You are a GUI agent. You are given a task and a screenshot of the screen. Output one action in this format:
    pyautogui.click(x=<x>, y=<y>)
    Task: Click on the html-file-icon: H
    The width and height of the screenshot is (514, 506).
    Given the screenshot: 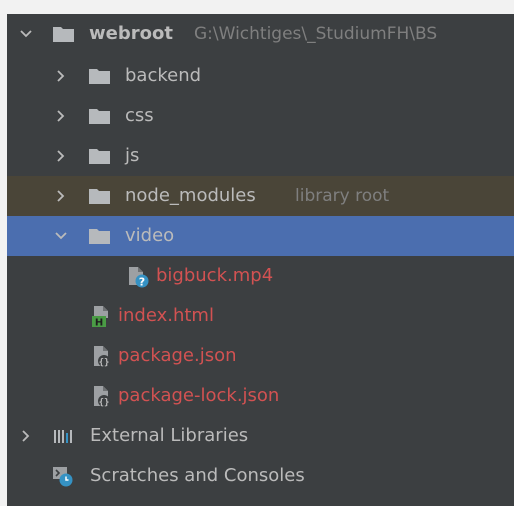 What is the action you would take?
    pyautogui.click(x=100, y=317)
    